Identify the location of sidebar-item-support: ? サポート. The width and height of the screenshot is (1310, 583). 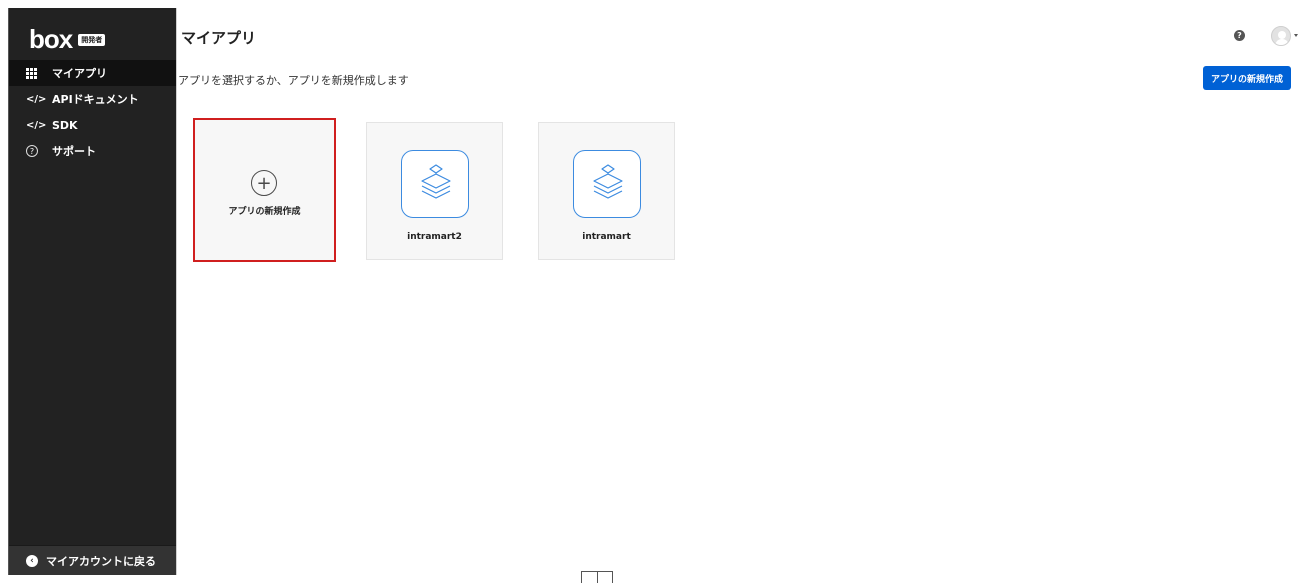
(93, 151).